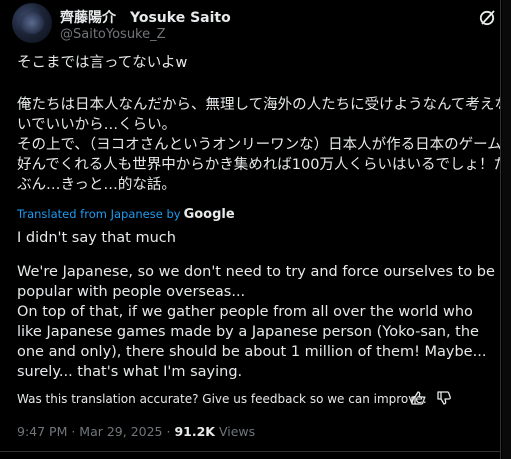  What do you see at coordinates (88, 18) in the screenshot?
I see `author-name-jp: 齊藤陽介` at bounding box center [88, 18].